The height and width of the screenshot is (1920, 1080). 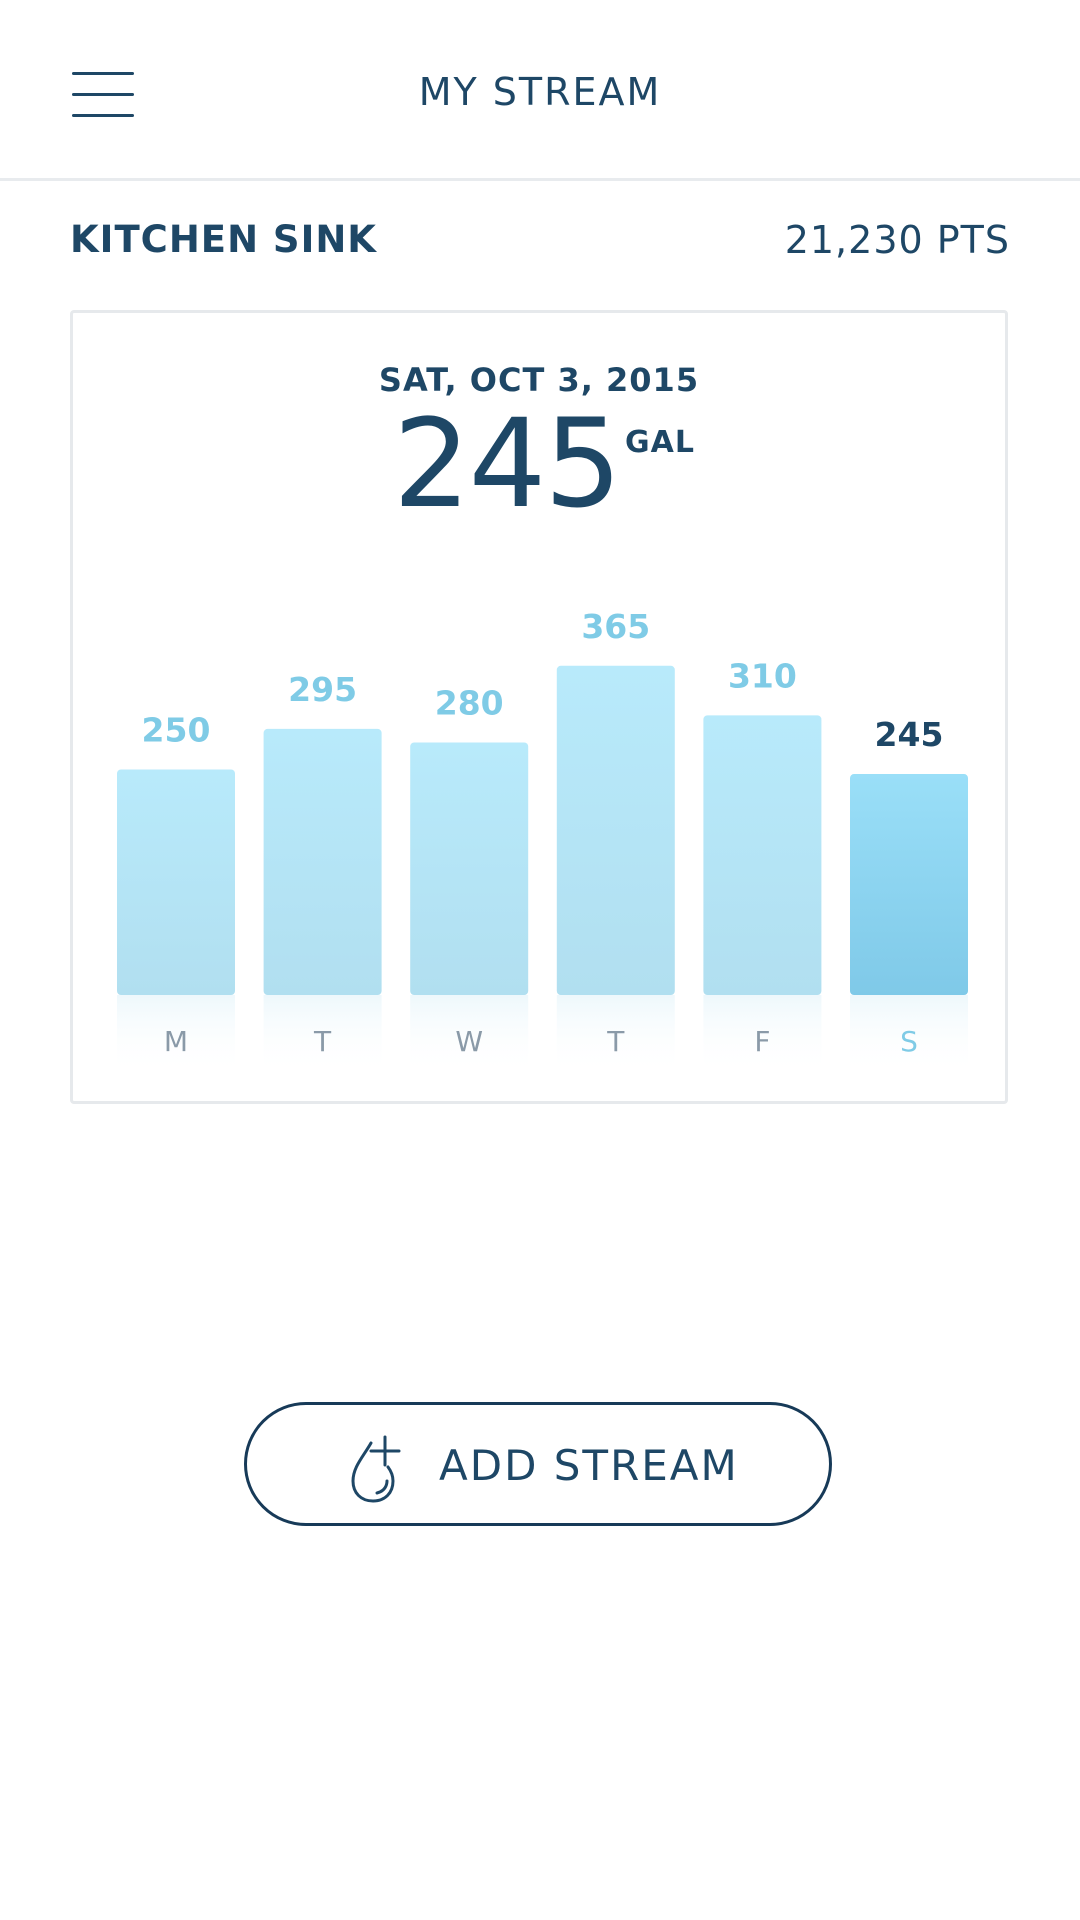 What do you see at coordinates (176, 1041) in the screenshot?
I see `day-label: M` at bounding box center [176, 1041].